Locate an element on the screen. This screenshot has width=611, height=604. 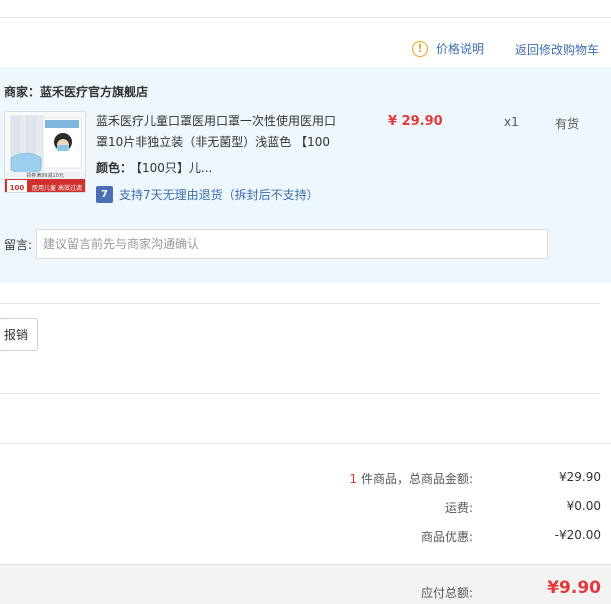
discount-value: -¥20.00 is located at coordinates (577, 535).